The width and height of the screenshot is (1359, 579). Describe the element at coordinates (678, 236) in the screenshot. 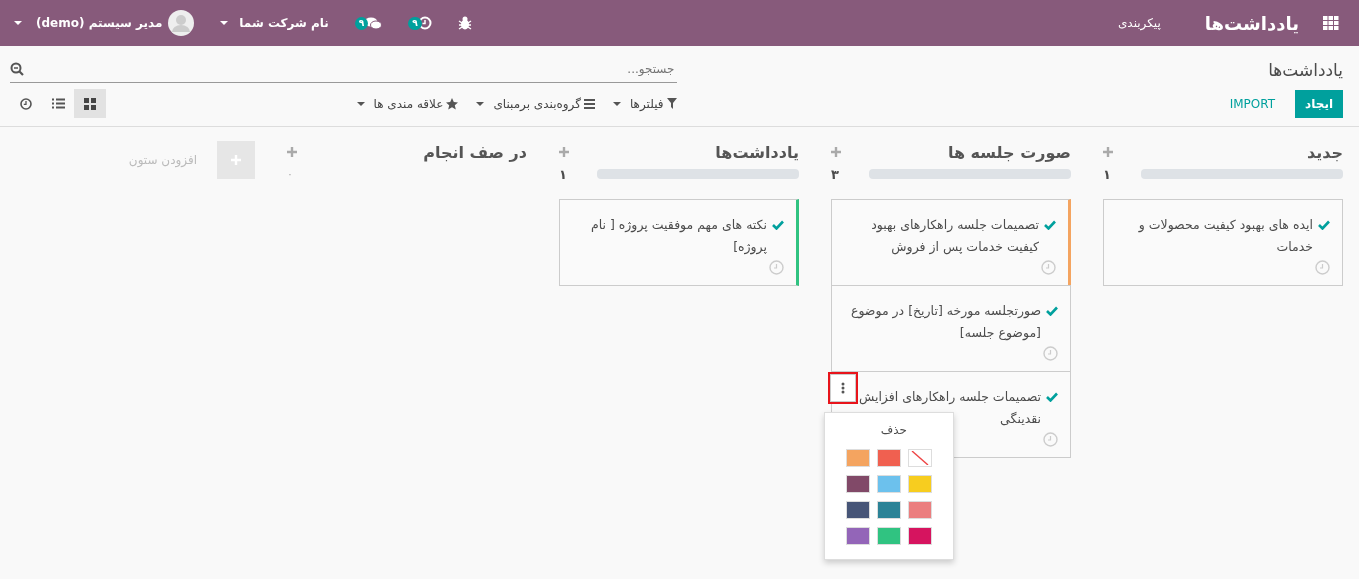

I see `card-title: نکته های مهم موفقیت پروژه [ نام پروژه]` at that location.